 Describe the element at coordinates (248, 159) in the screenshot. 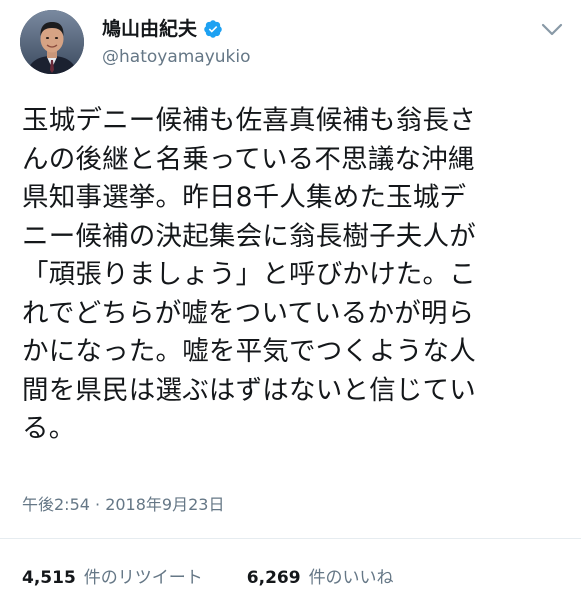

I see `tweet-text-line: んの後継と名乗っている不思議な沖縄` at that location.